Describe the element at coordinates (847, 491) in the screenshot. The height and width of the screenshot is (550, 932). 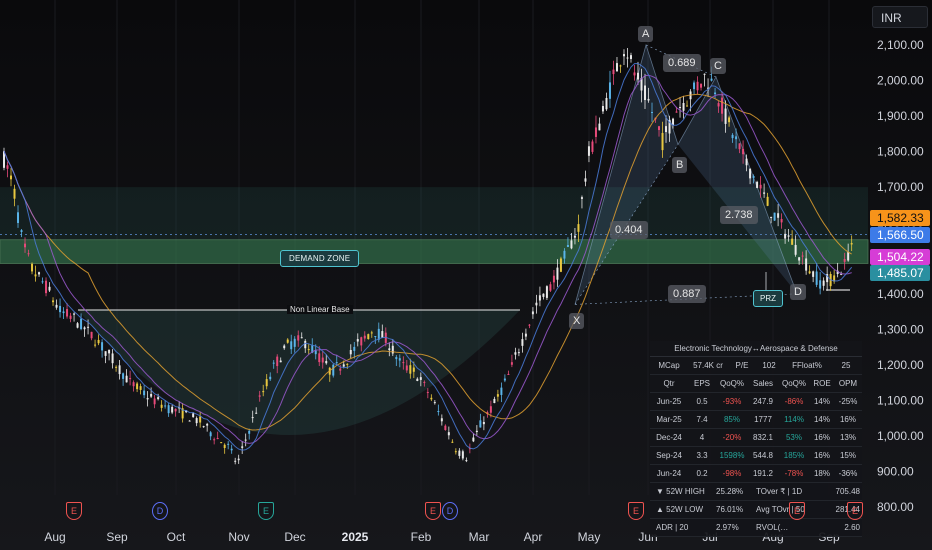
I see `stats-cell: 705.48` at that location.